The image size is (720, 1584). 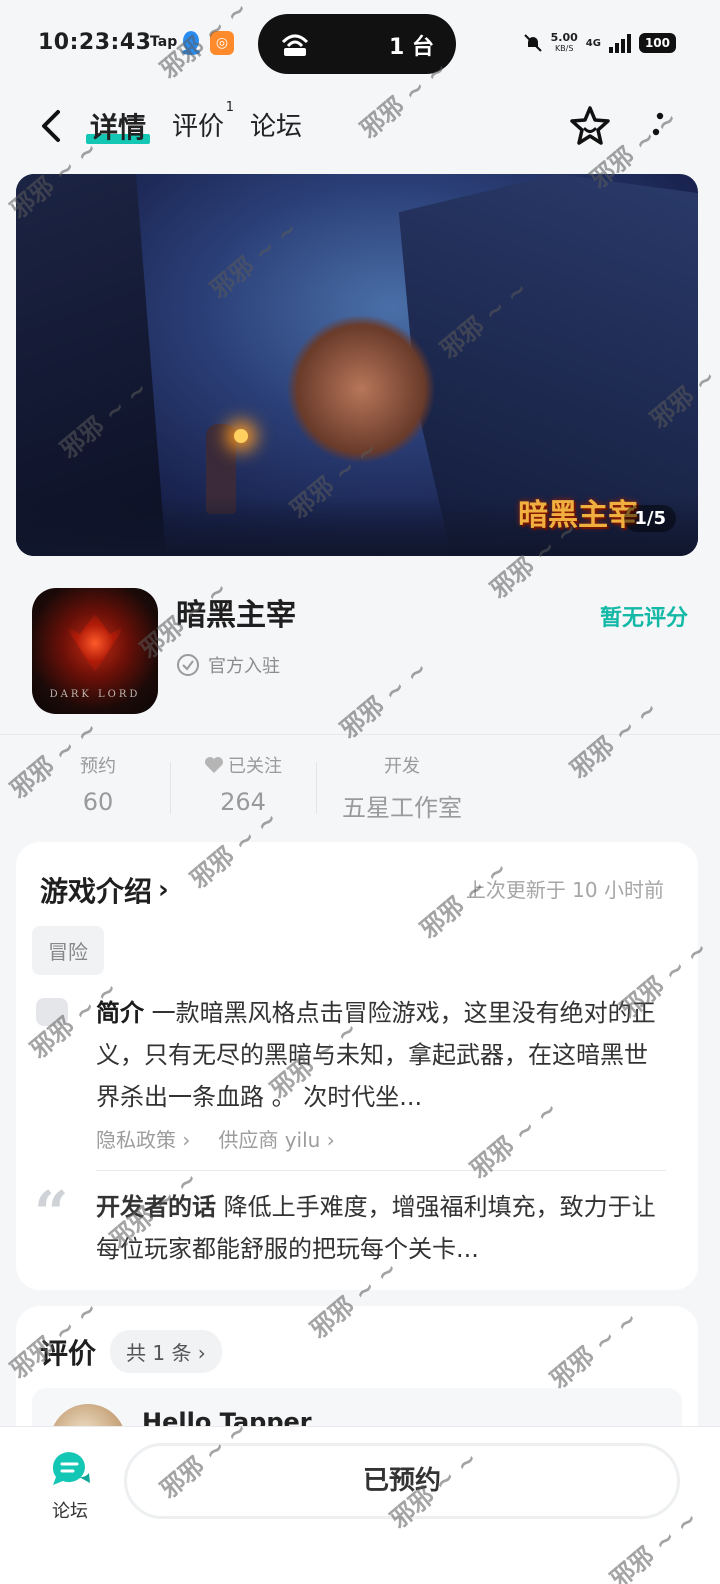 What do you see at coordinates (657, 43) in the screenshot?
I see `battery-indicator: 100` at bounding box center [657, 43].